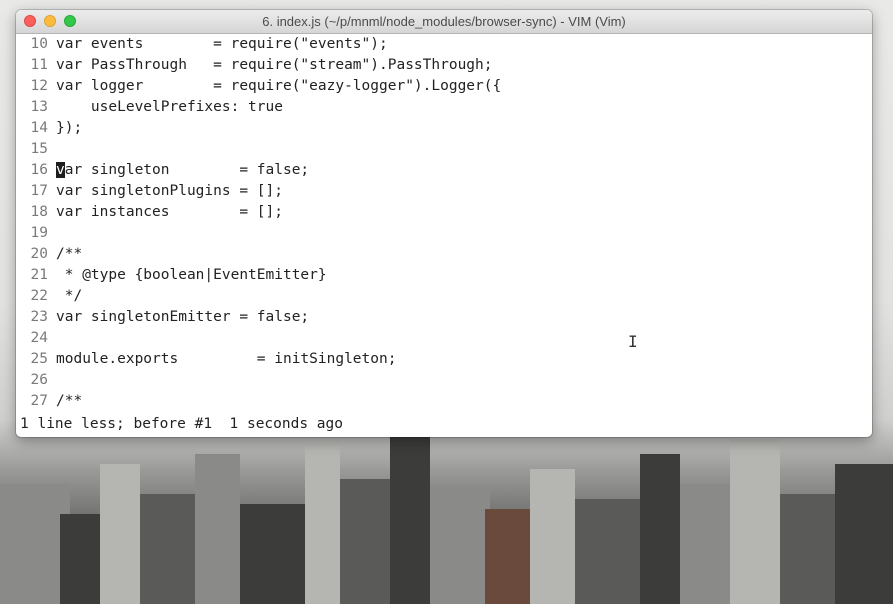 This screenshot has height=604, width=893. I want to click on code-line: 14});, so click(444, 128).